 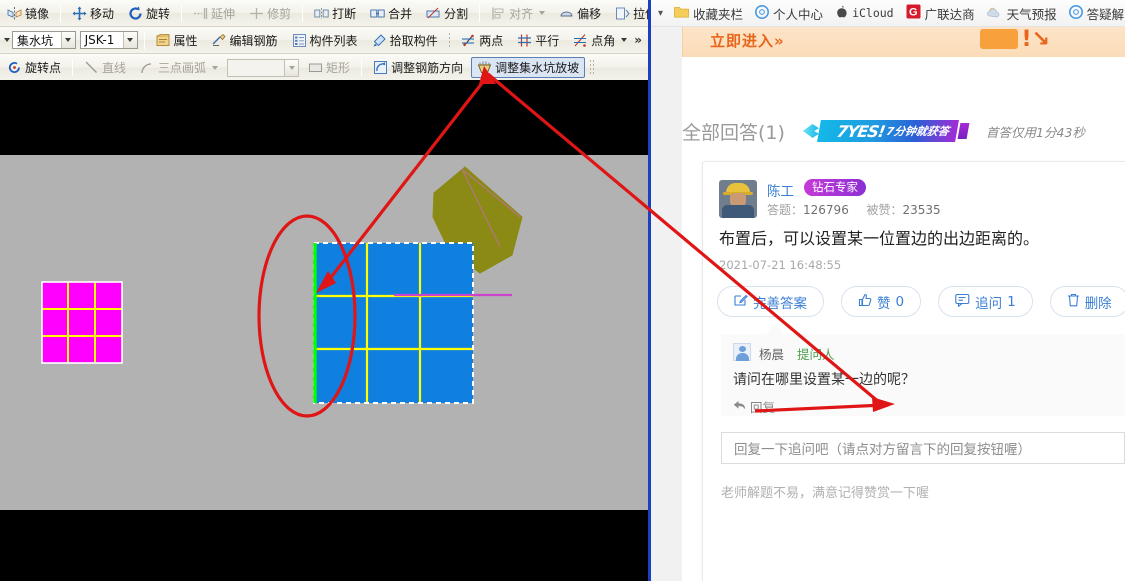 I want to click on category-combo-value: 集水坑, so click(x=35, y=40).